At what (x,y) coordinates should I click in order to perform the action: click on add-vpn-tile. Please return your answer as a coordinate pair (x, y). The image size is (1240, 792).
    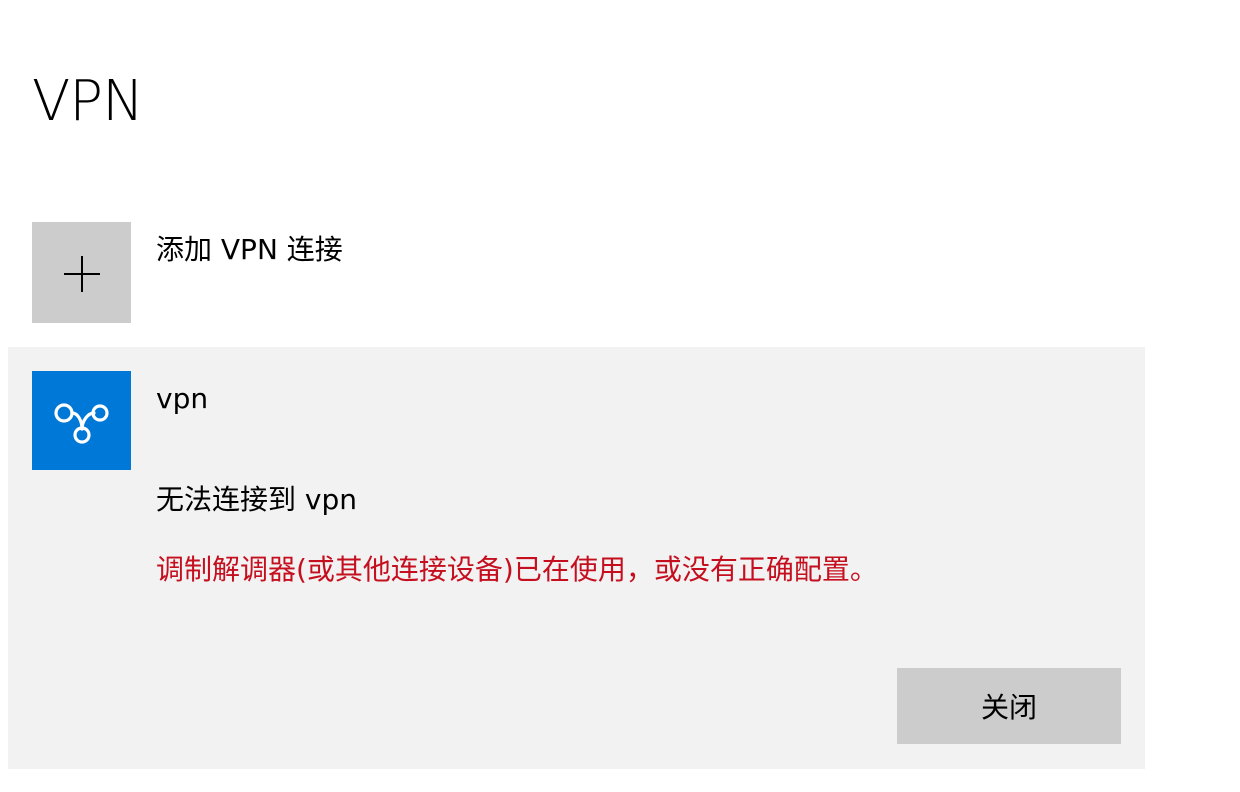
    Looking at the image, I should click on (81, 272).